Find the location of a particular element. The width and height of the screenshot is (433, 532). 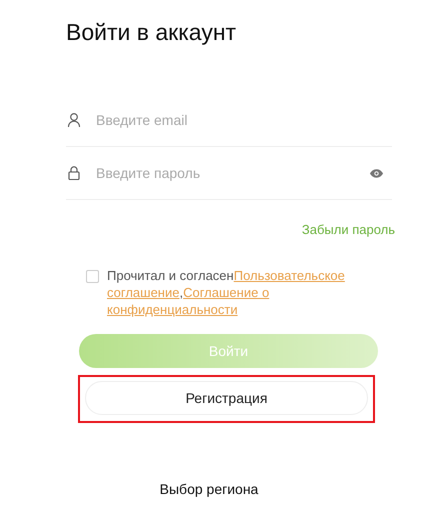

page-title: Войти в аккаунт is located at coordinates (152, 32).